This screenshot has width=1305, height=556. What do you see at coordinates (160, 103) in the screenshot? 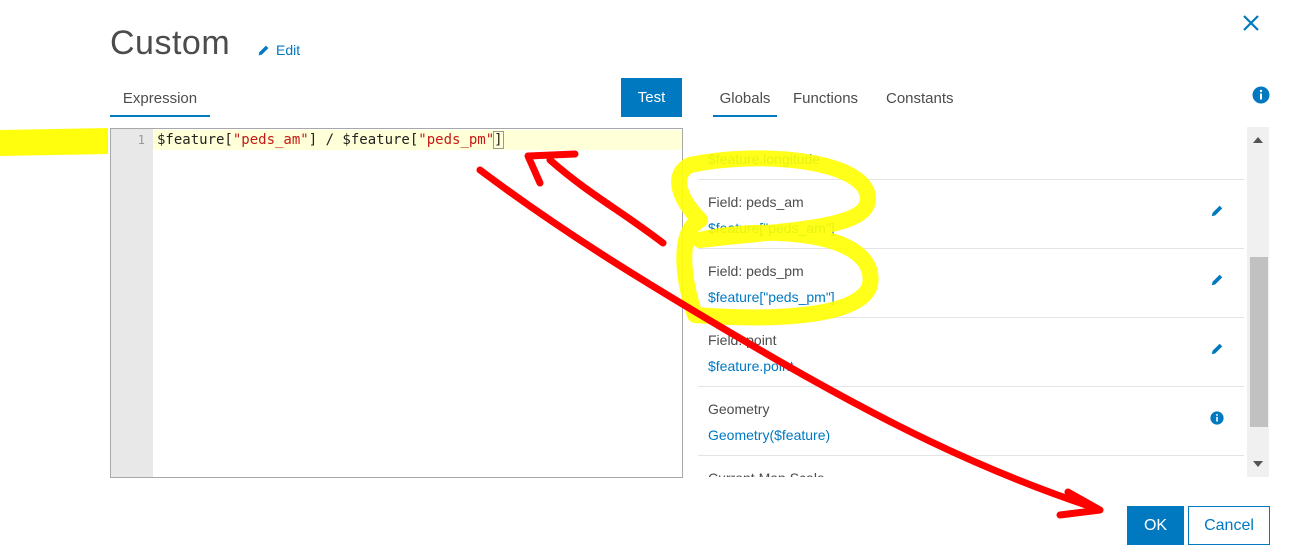
I see `tab-expression: Expression` at bounding box center [160, 103].